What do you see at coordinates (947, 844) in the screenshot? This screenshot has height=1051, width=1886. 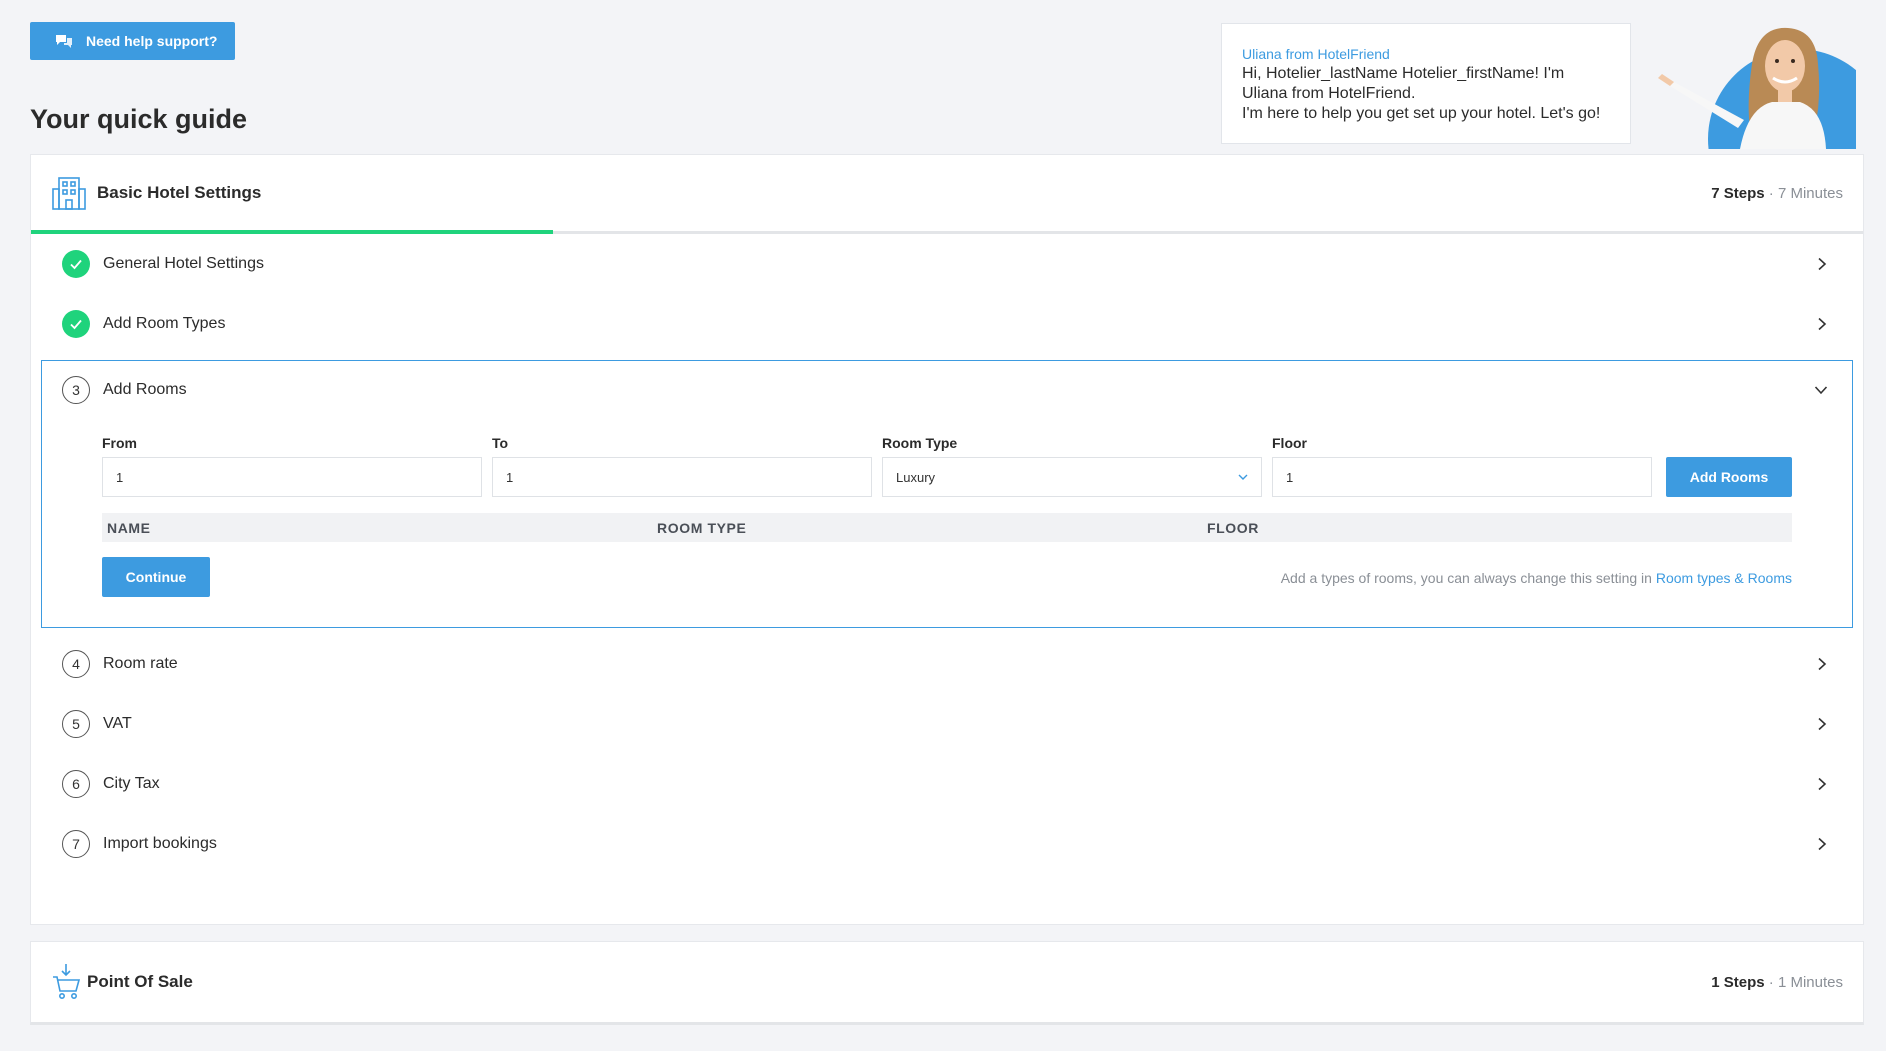 I see `step-import-bookings: 7 Import bookings` at bounding box center [947, 844].